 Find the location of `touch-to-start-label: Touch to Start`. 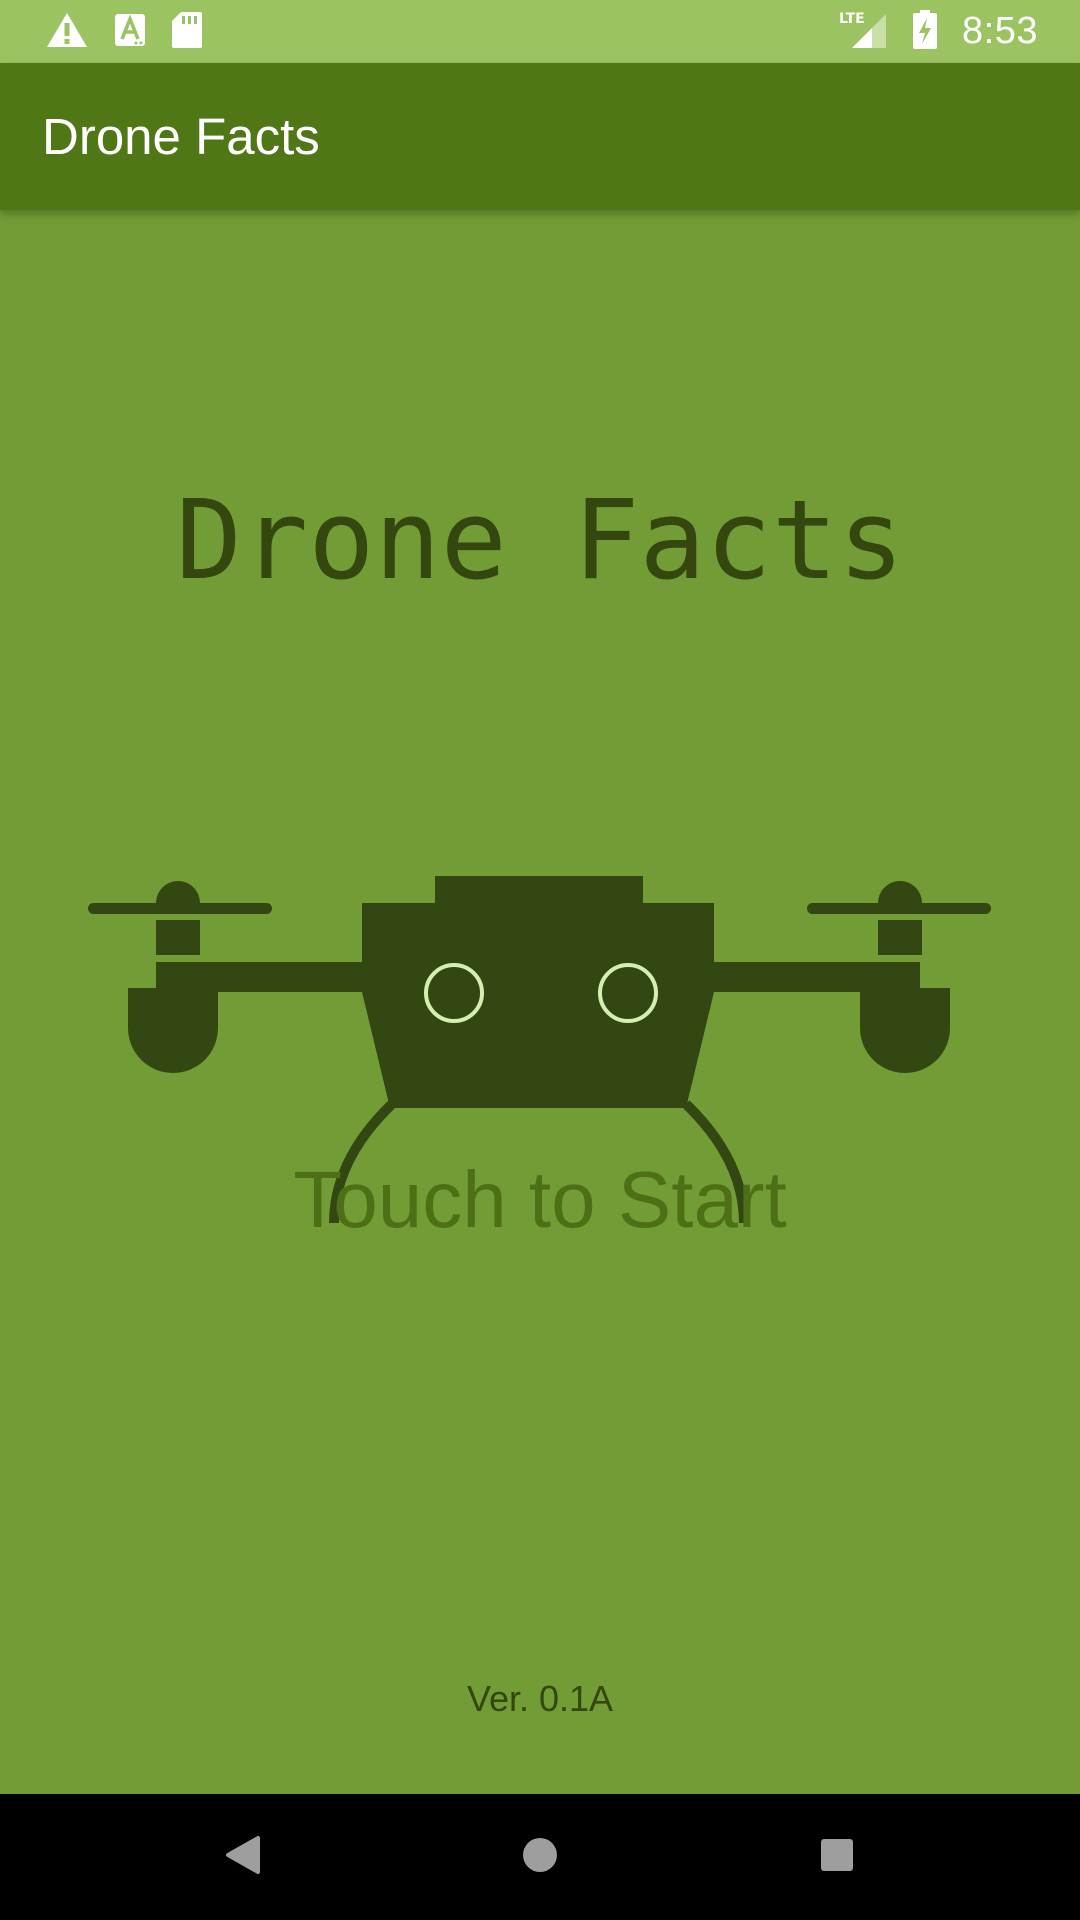

touch-to-start-label: Touch to Start is located at coordinates (540, 1200).